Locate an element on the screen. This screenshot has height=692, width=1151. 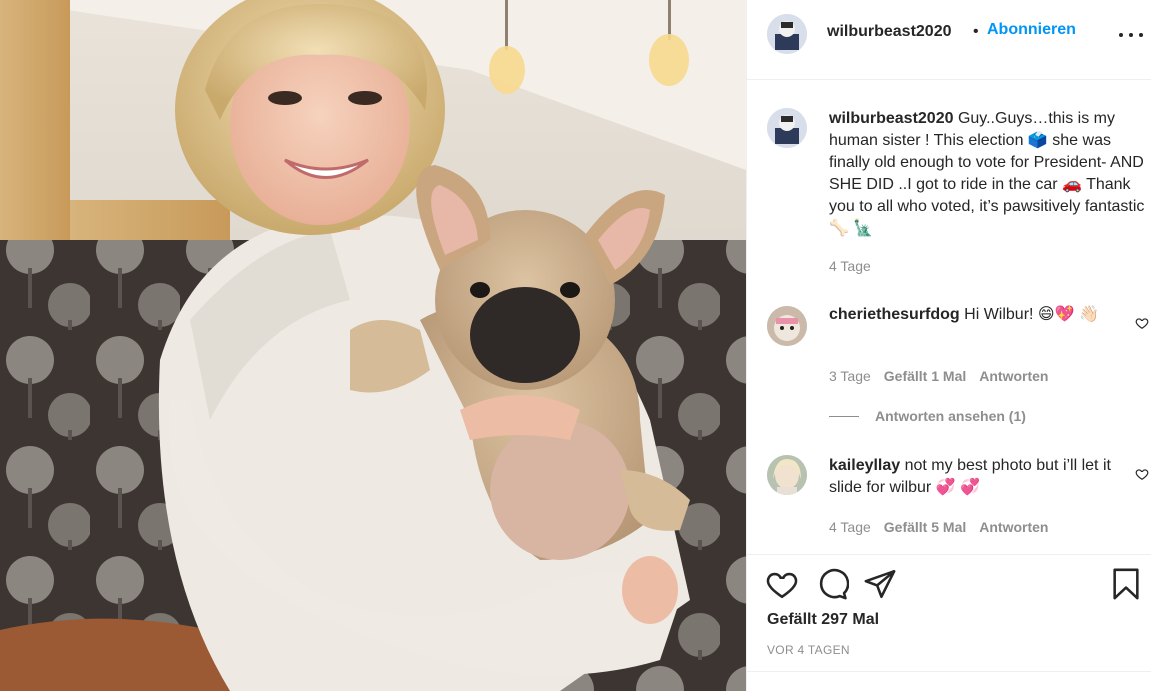
share-send-icon is located at coordinates (880, 584).